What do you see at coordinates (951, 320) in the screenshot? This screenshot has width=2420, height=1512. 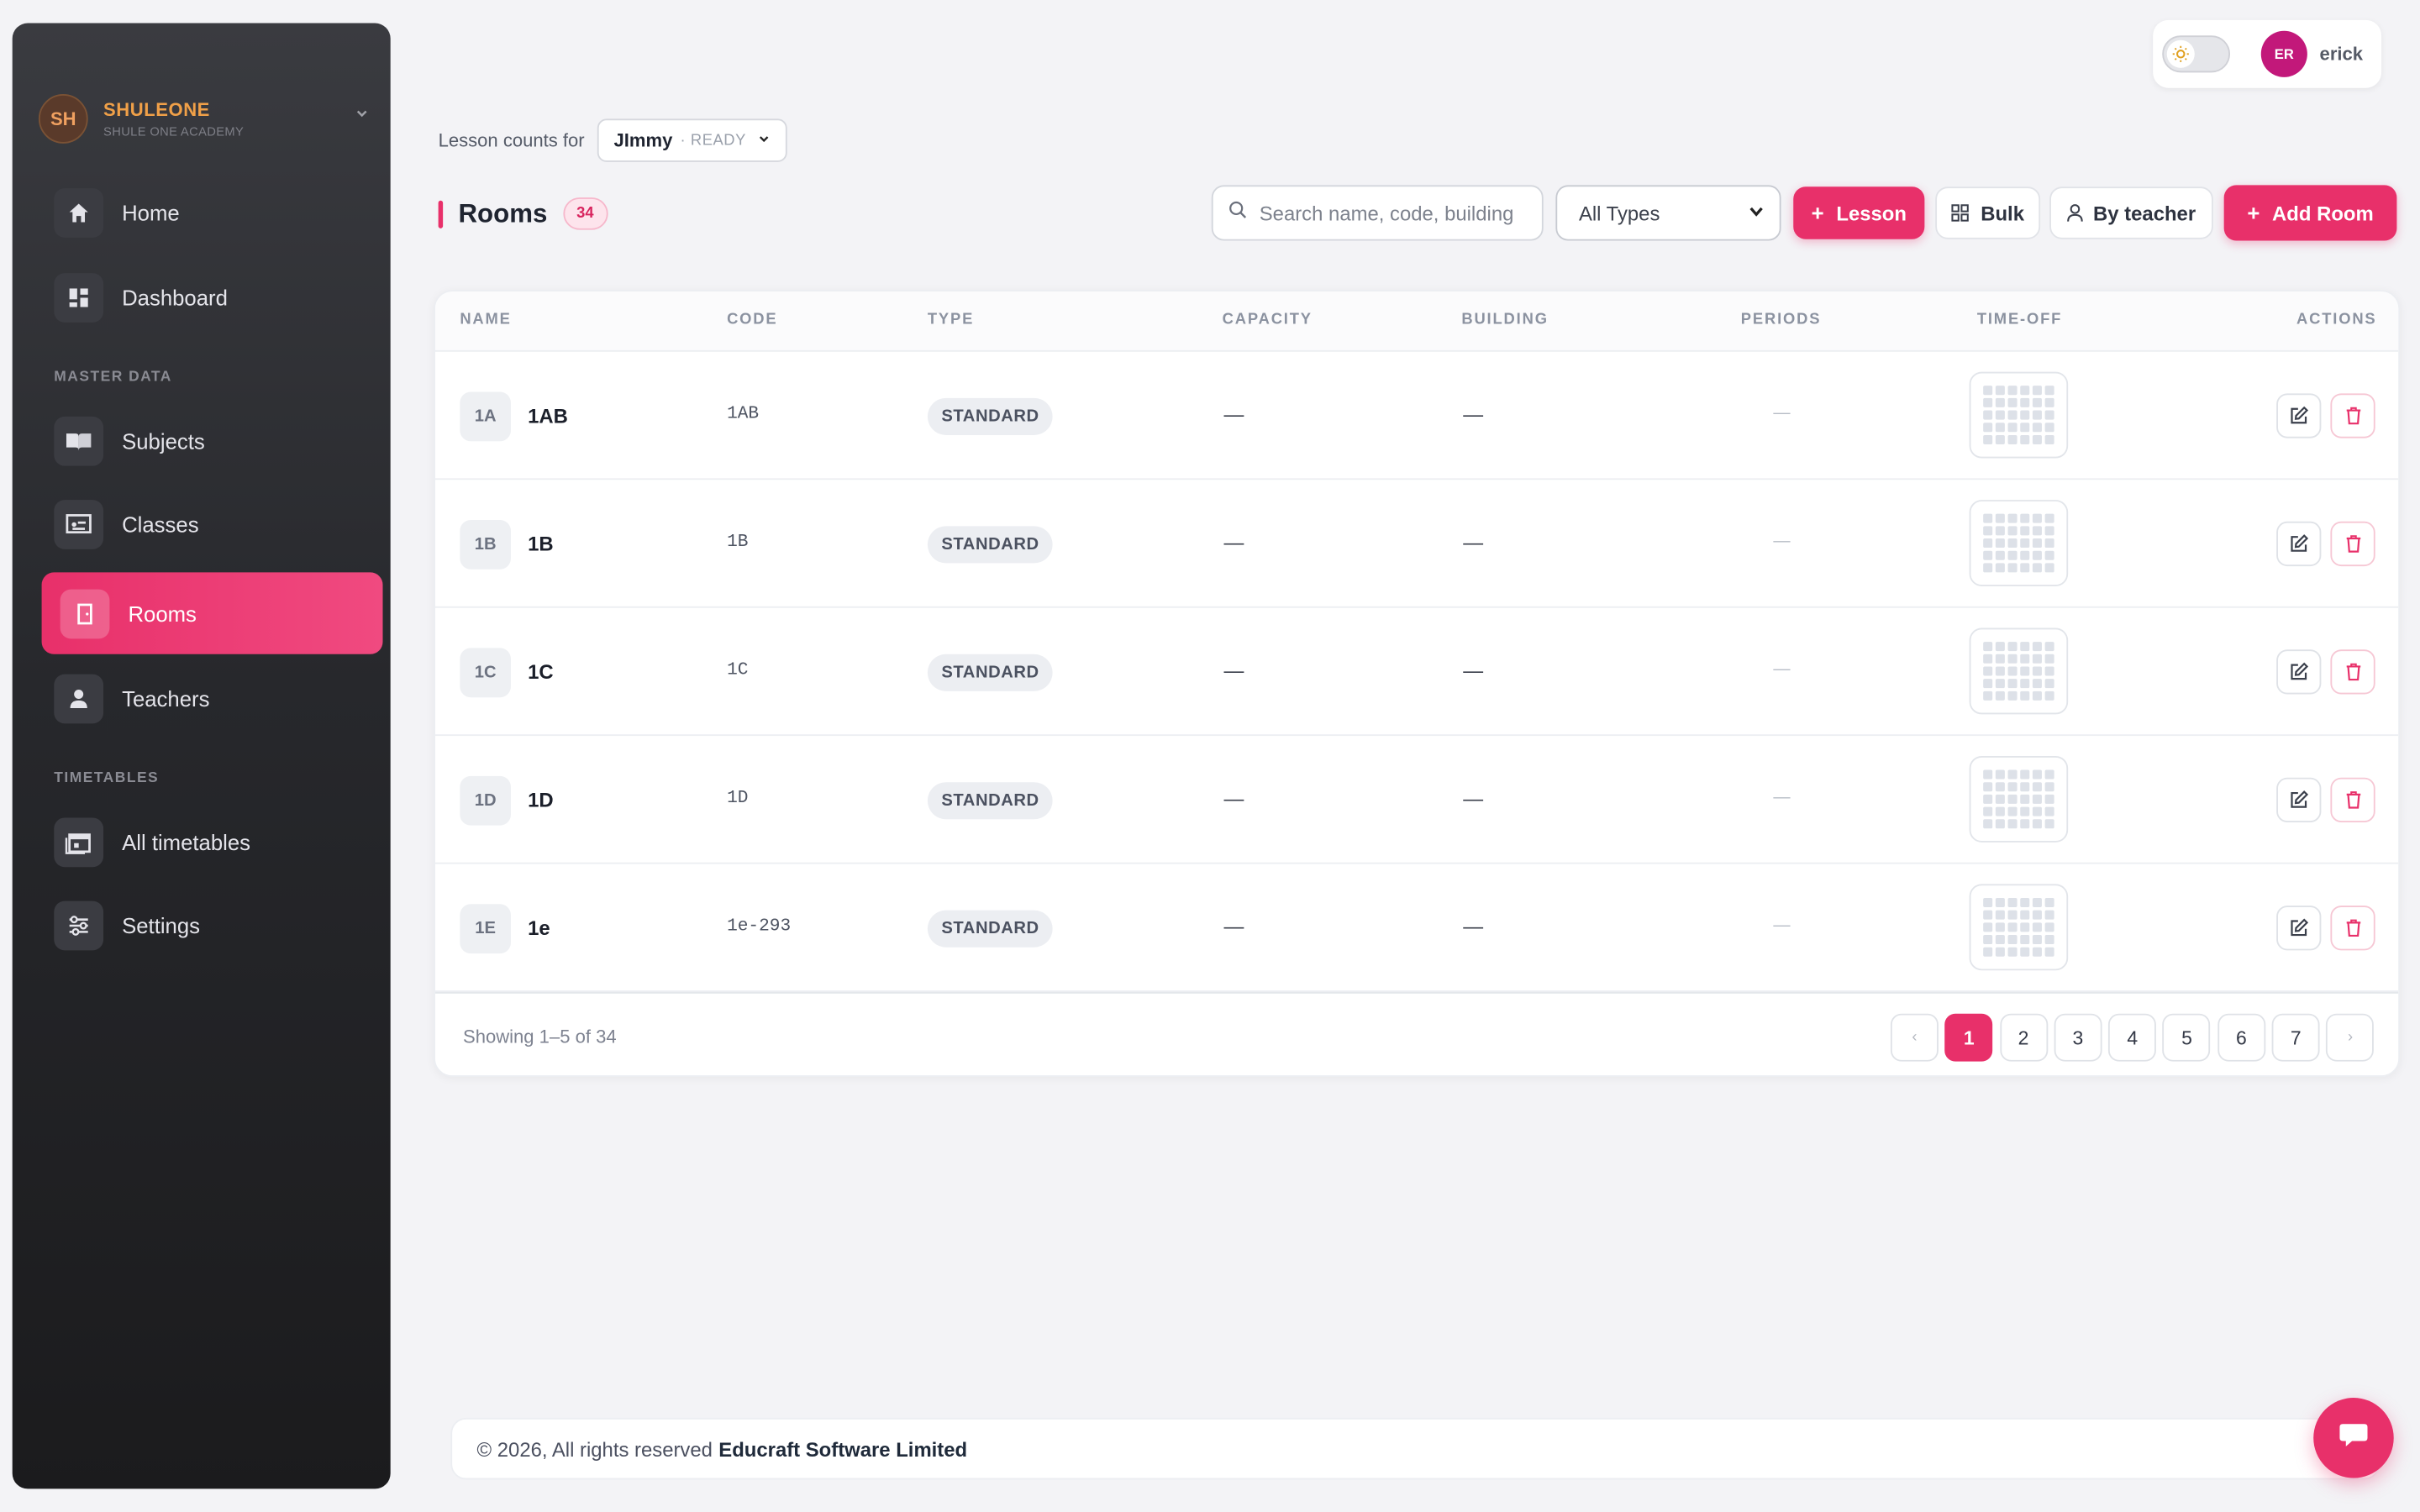 I see `column-header-type: TYPE` at bounding box center [951, 320].